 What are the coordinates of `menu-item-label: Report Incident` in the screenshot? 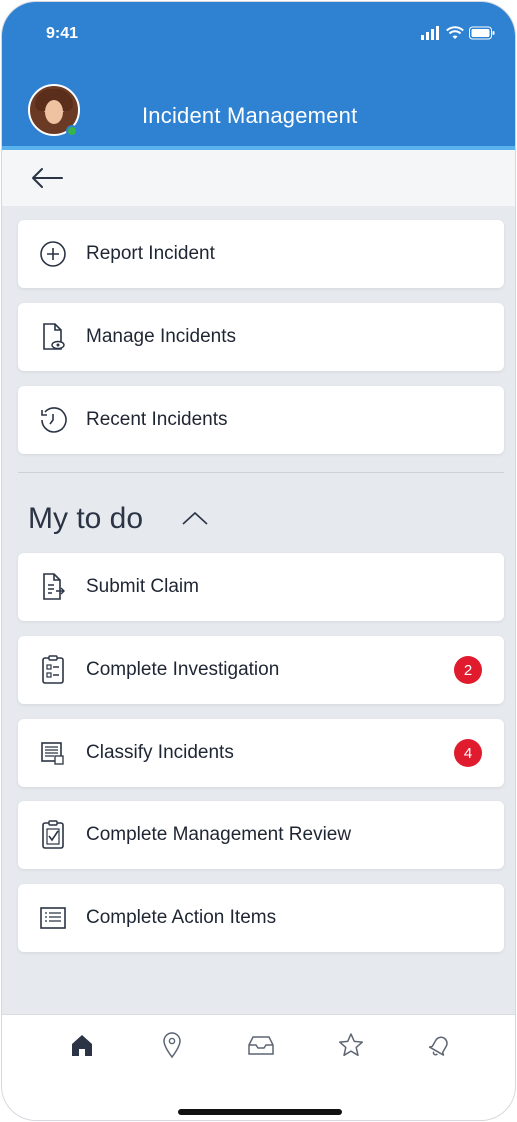 It's located at (150, 253).